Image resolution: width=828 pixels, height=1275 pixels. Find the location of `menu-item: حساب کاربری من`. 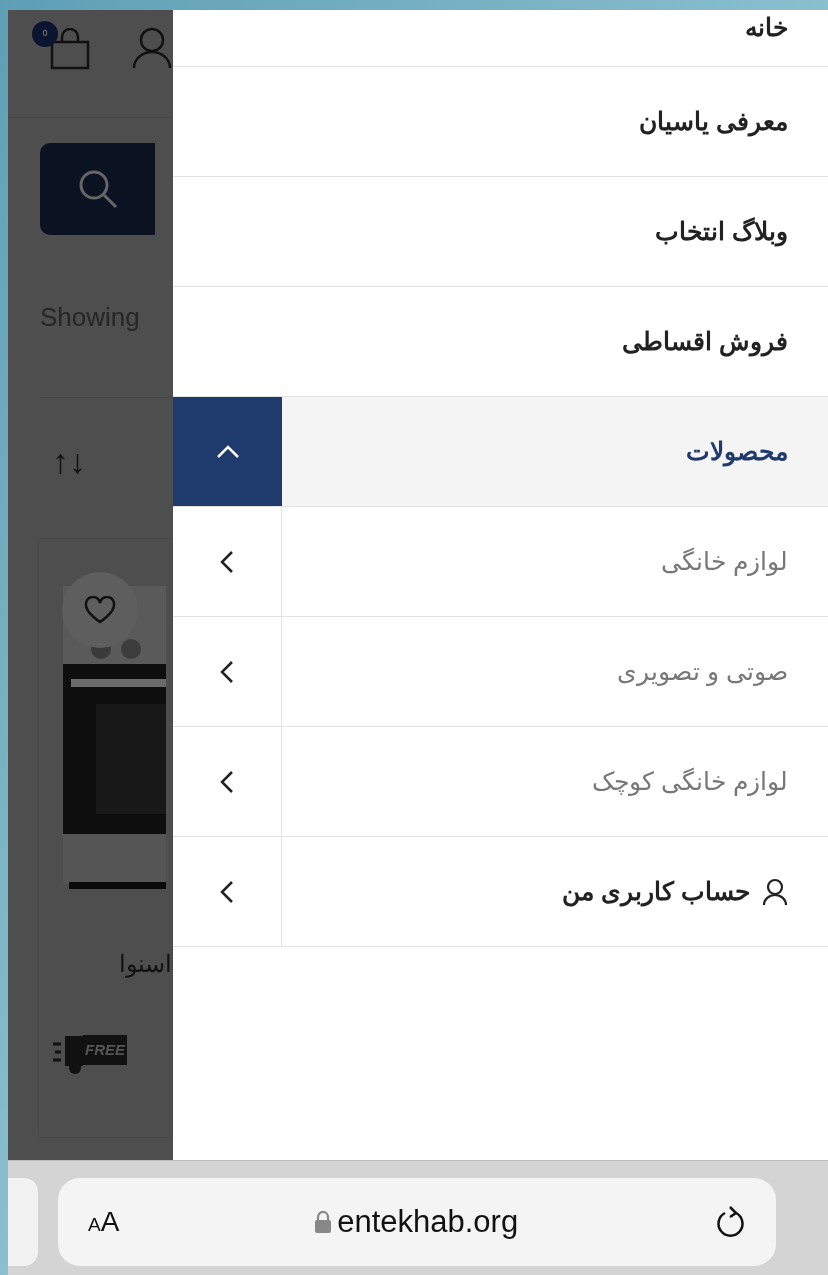

menu-item: حساب کاربری من is located at coordinates (656, 891).